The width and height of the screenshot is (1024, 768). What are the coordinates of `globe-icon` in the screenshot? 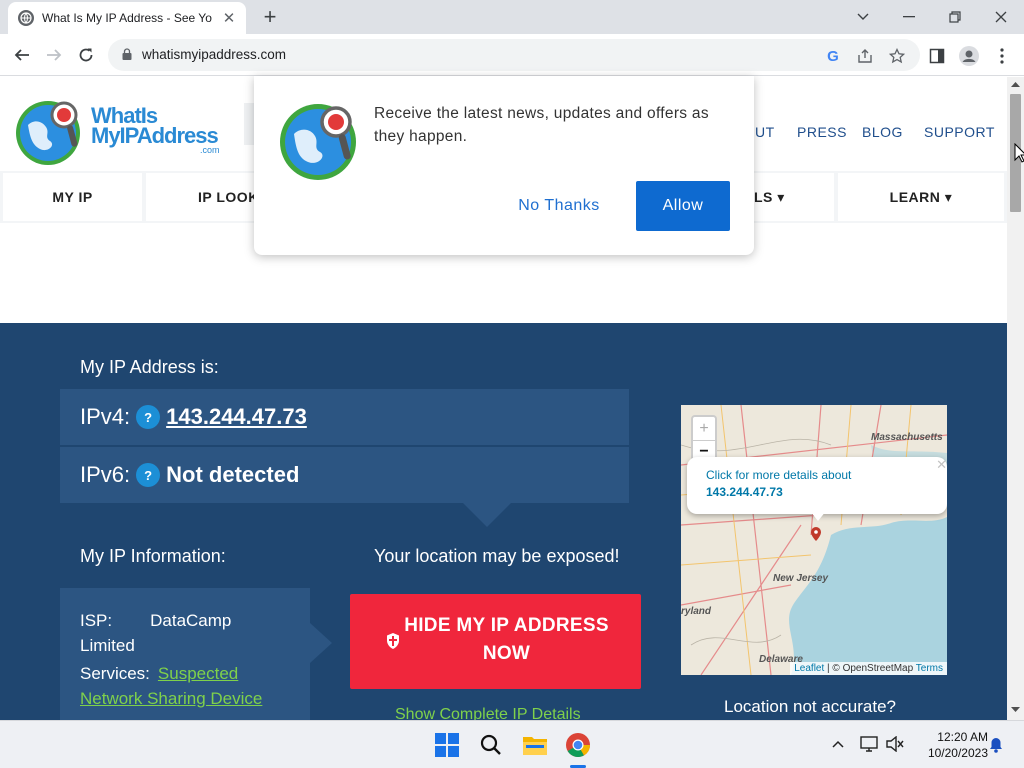 It's located at (26, 18).